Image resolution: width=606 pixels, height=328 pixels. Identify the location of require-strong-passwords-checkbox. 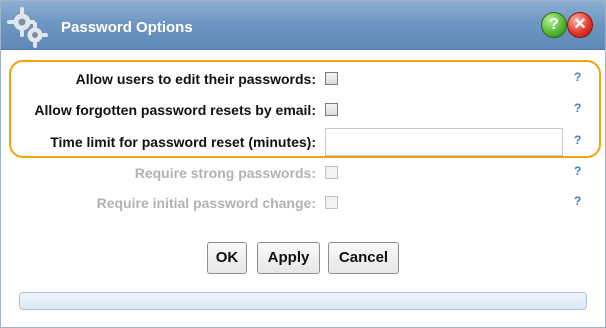
(331, 172).